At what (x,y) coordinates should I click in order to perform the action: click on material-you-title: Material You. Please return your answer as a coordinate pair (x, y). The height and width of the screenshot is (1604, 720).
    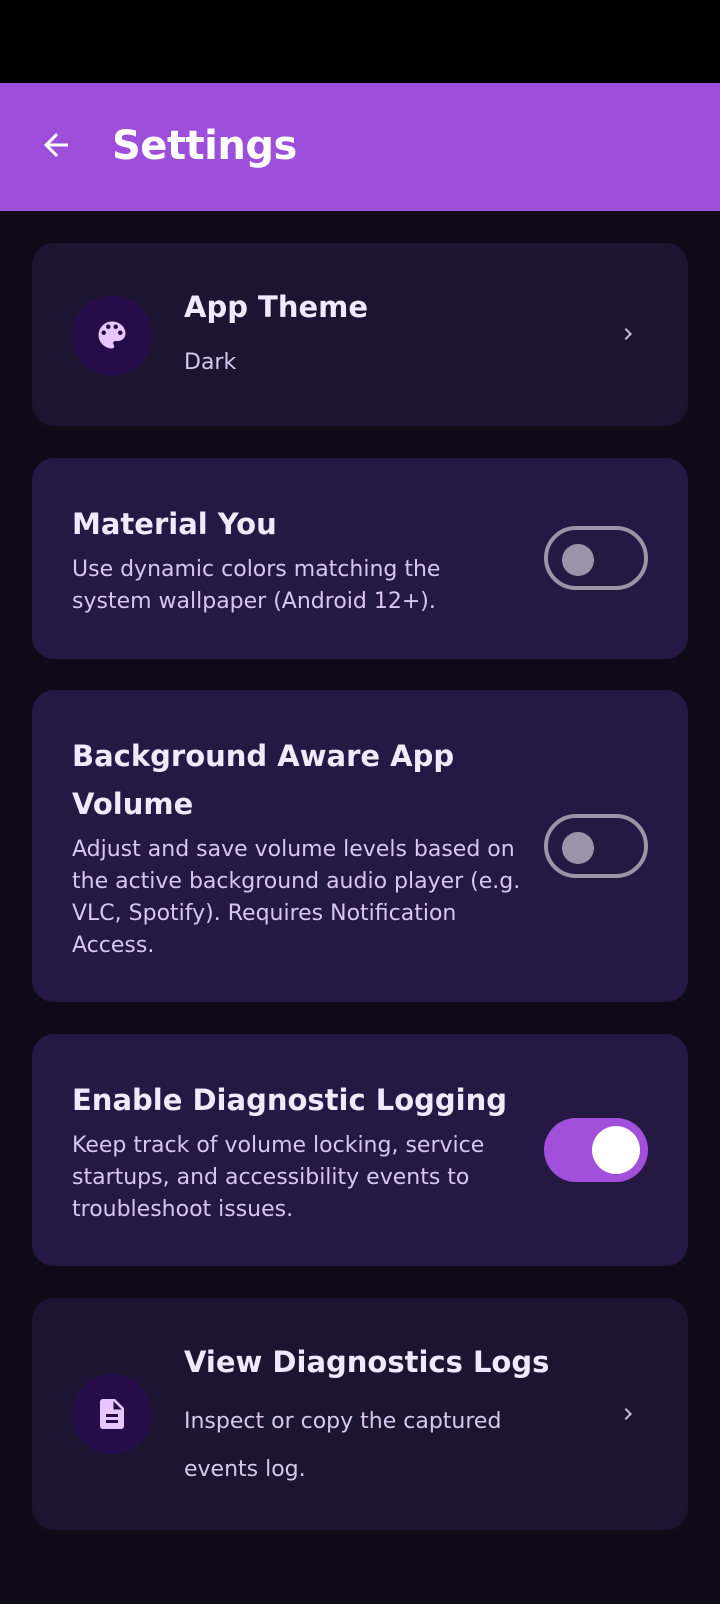
    Looking at the image, I should click on (174, 524).